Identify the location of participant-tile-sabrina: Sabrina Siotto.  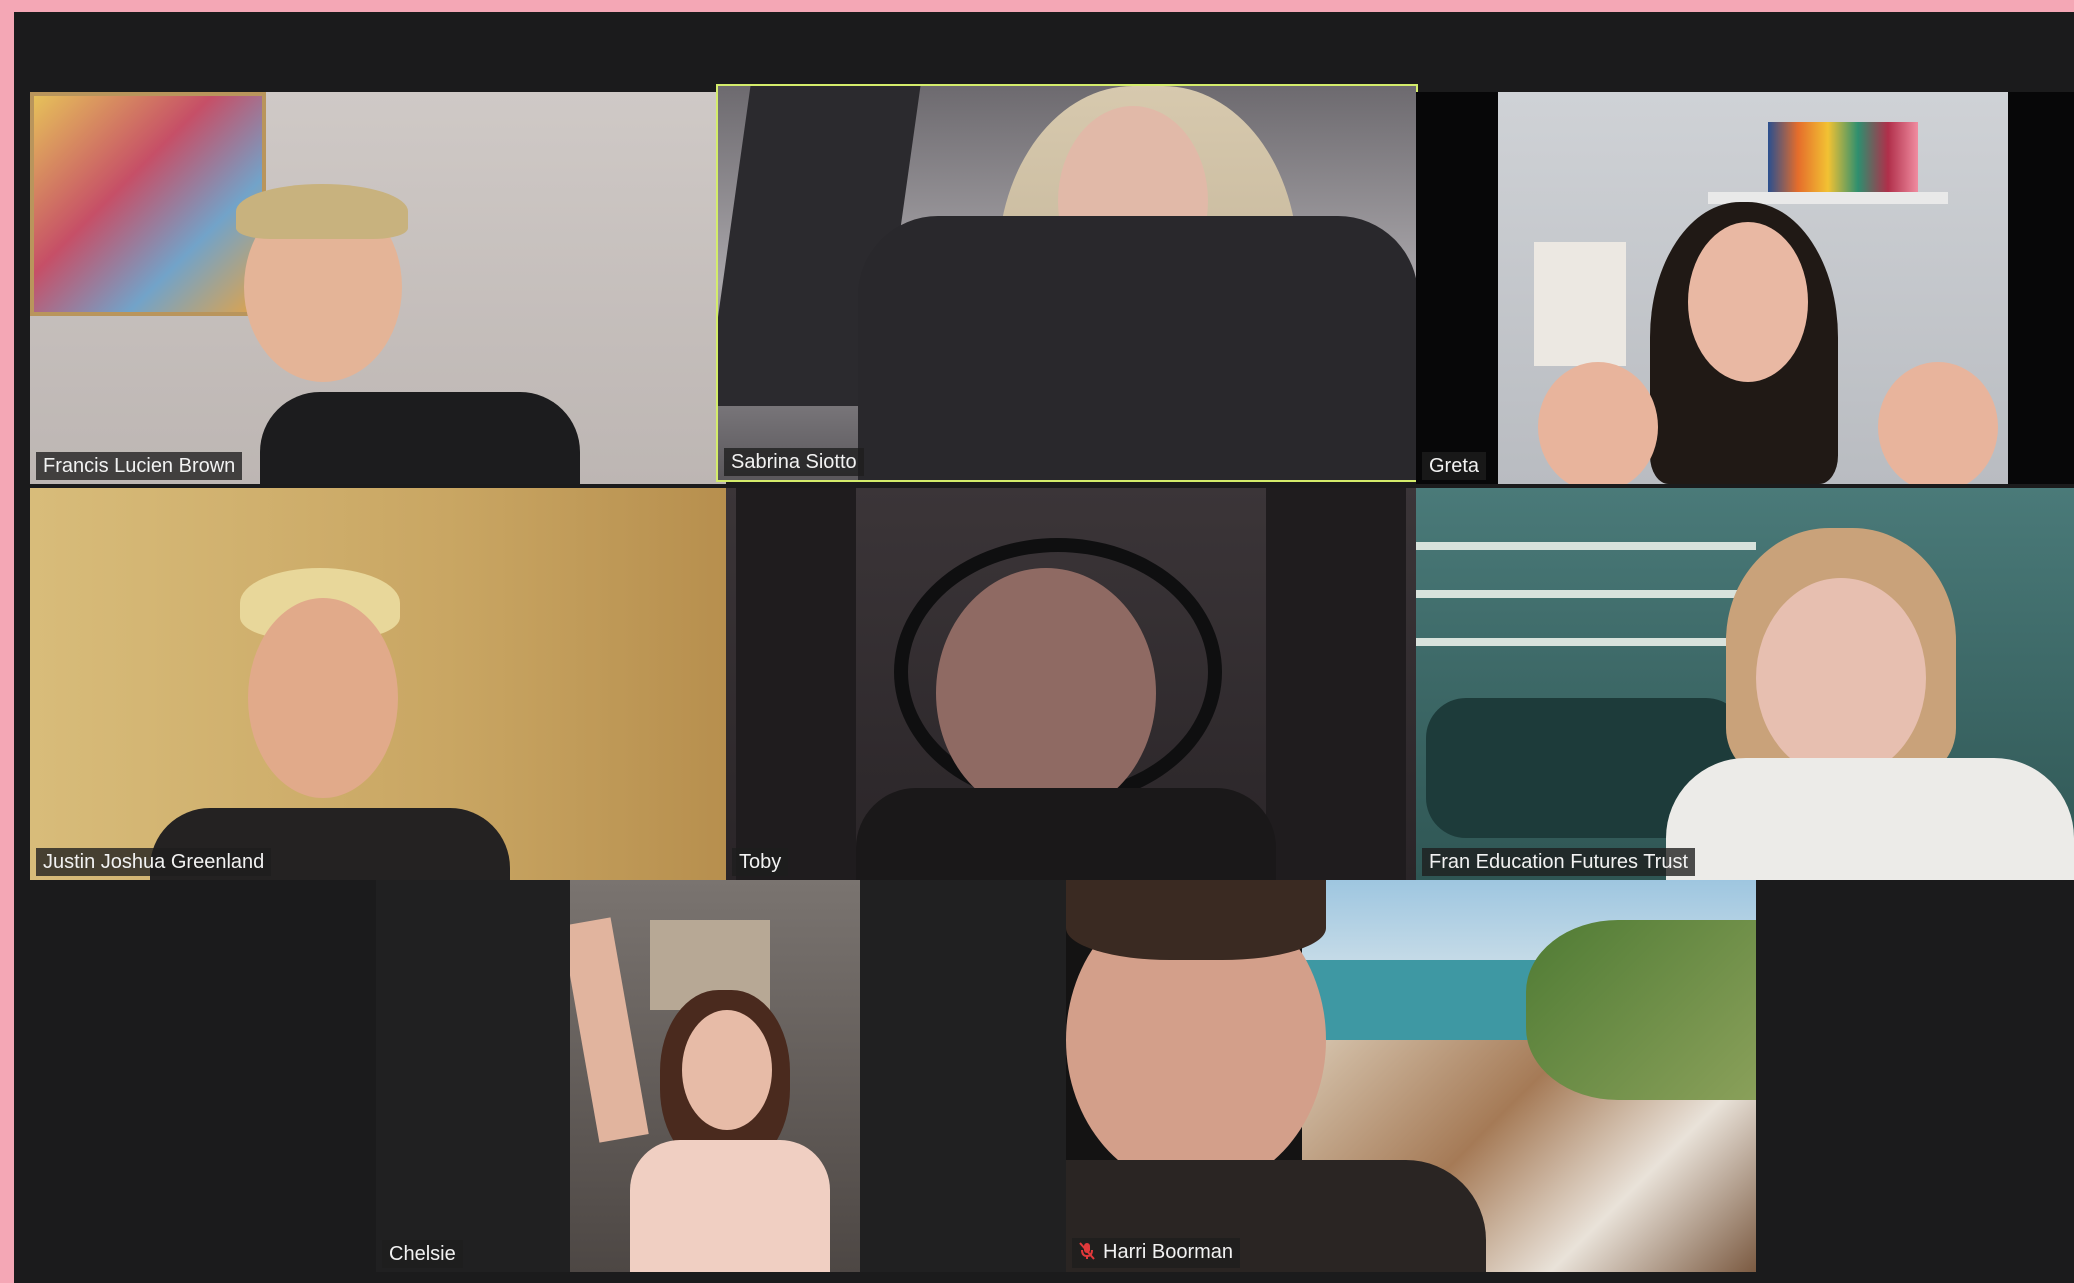
(1067, 283).